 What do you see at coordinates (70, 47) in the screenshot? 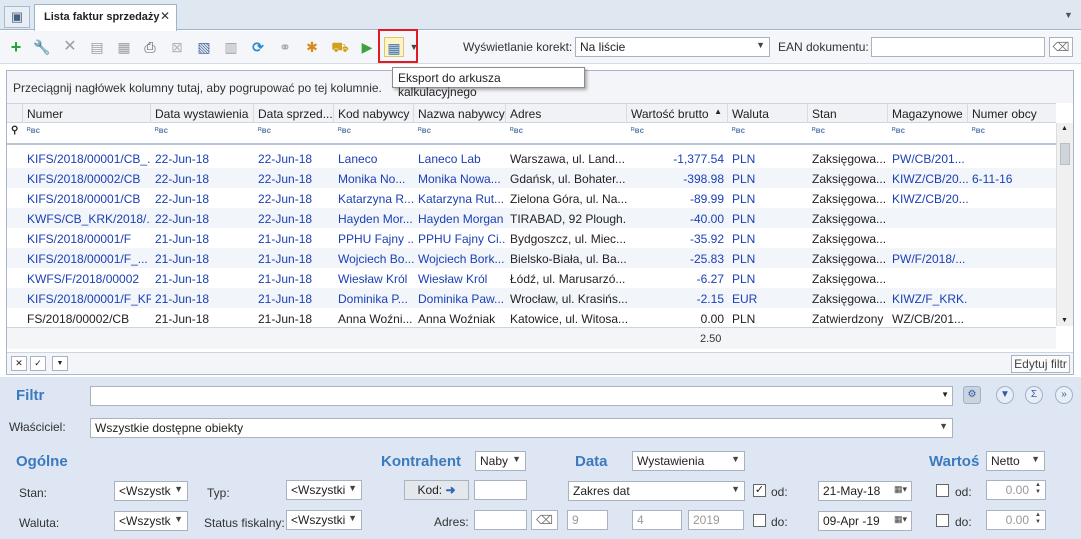
I see `delete-icon: ✕` at bounding box center [70, 47].